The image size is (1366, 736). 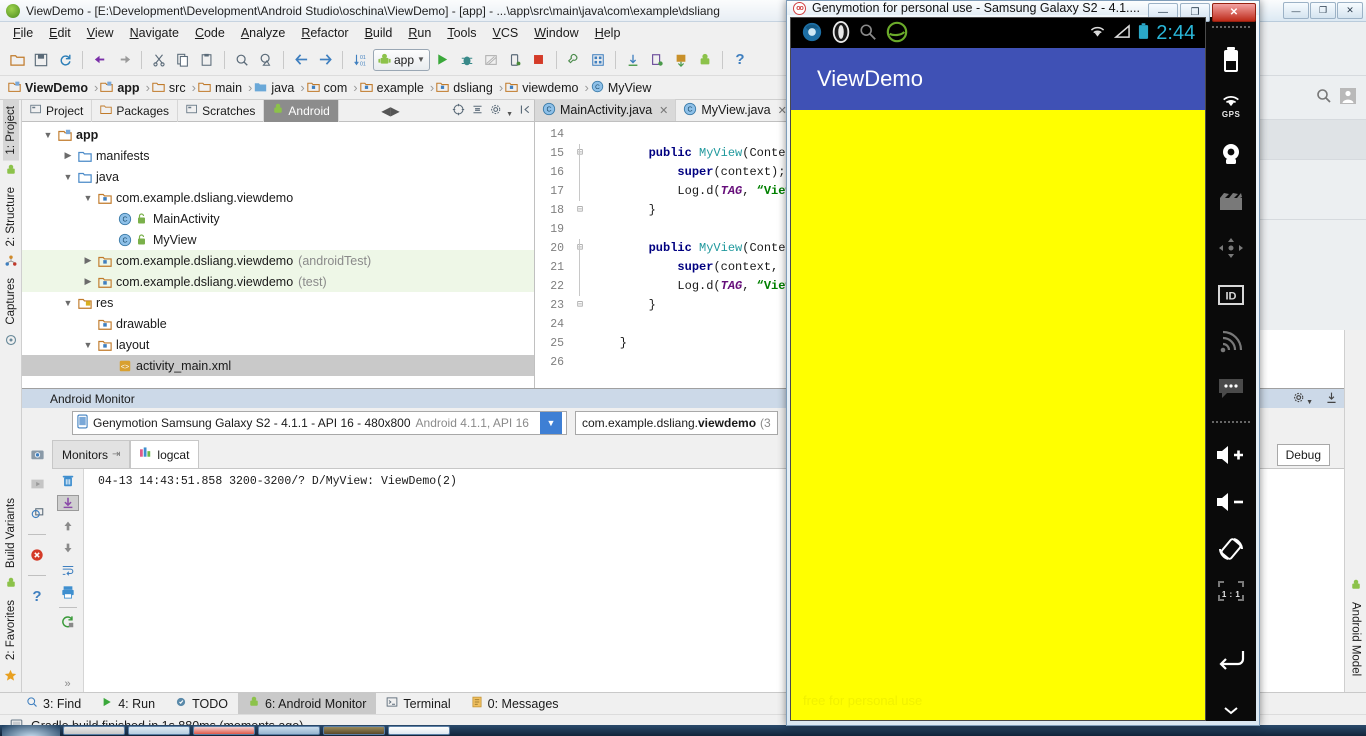 What do you see at coordinates (329, 88) in the screenshot?
I see `breadcrumb-item-com: com` at bounding box center [329, 88].